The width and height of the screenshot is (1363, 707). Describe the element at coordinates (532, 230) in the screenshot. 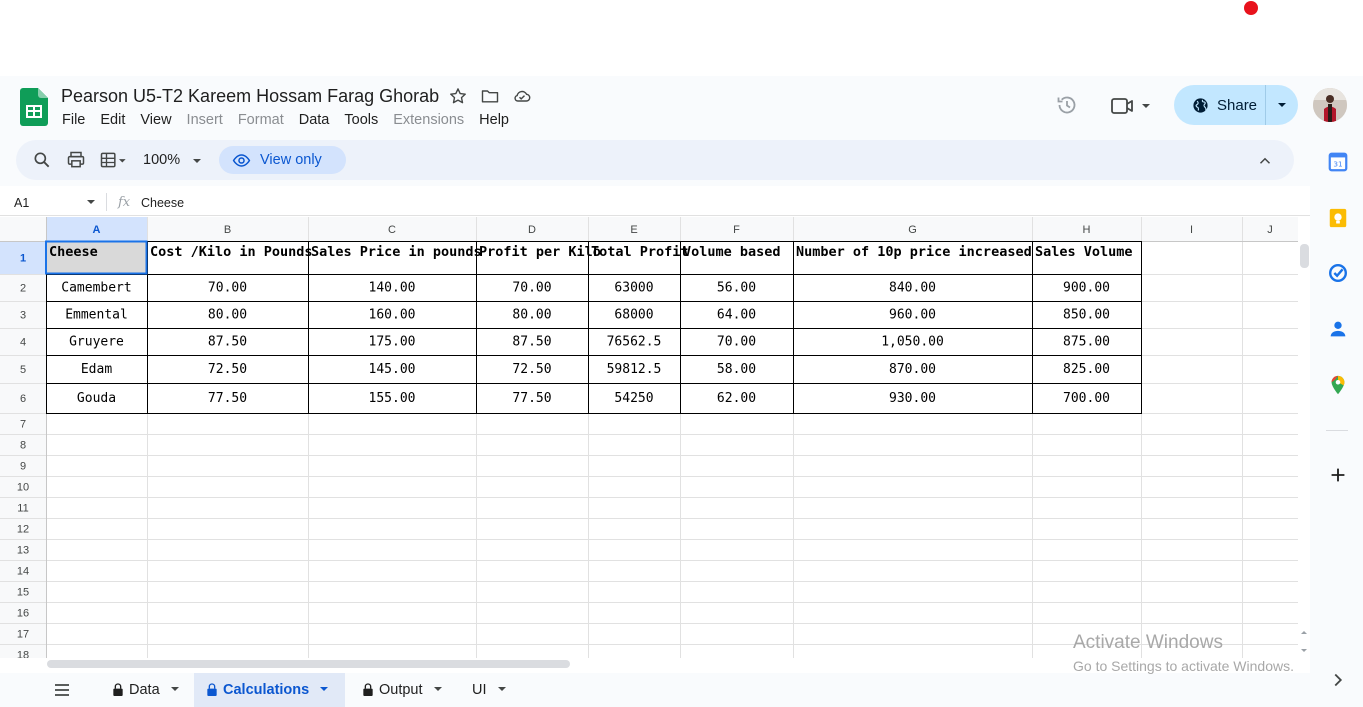

I see `column-header-label: D` at that location.